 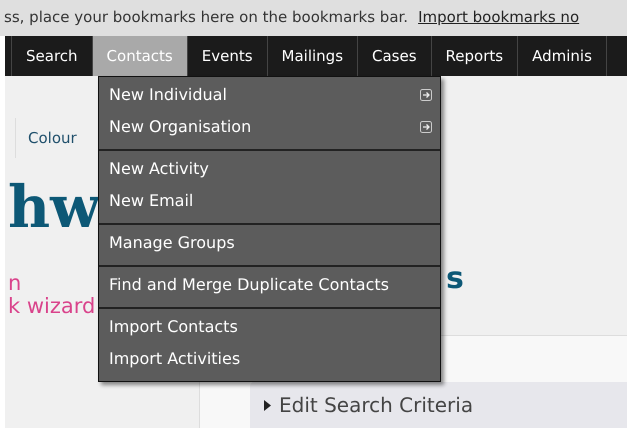 What do you see at coordinates (54, 207) in the screenshot?
I see `site-heading: hw` at bounding box center [54, 207].